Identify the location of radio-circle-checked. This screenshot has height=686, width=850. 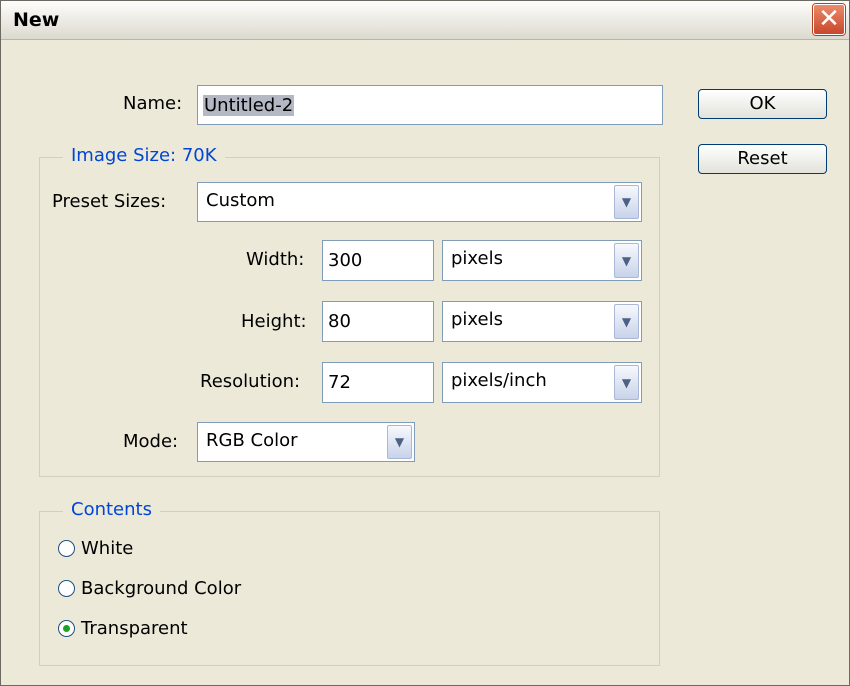
(66, 628).